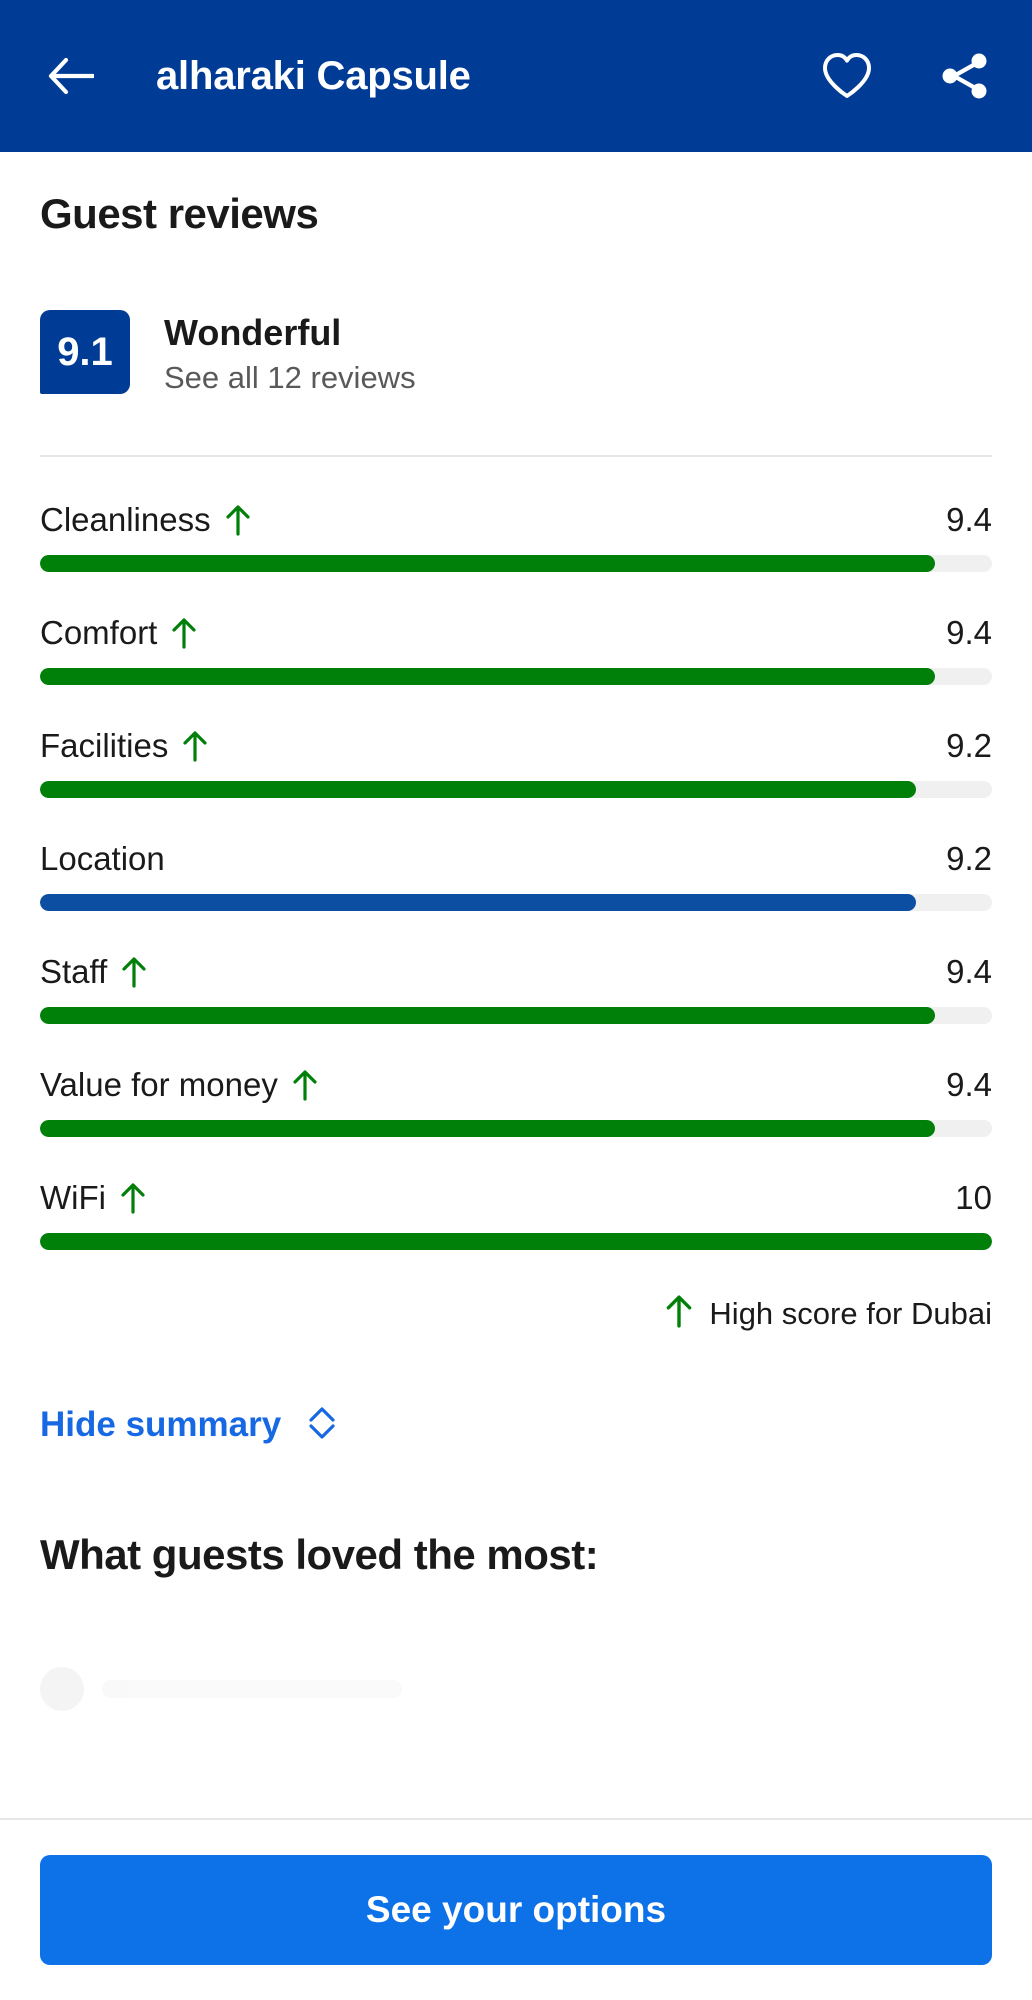  What do you see at coordinates (516, 764) in the screenshot?
I see `rating-row: Facilities 9.2` at bounding box center [516, 764].